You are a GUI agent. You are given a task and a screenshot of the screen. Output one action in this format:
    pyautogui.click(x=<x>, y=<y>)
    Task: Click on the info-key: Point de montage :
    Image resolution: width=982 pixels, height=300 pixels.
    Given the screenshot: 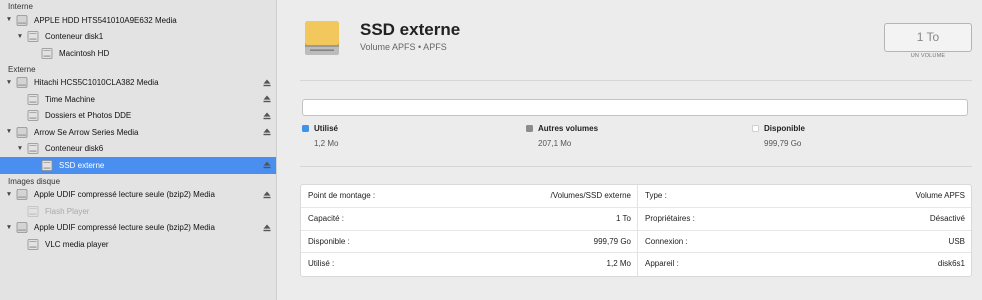 What is the action you would take?
    pyautogui.click(x=342, y=195)
    